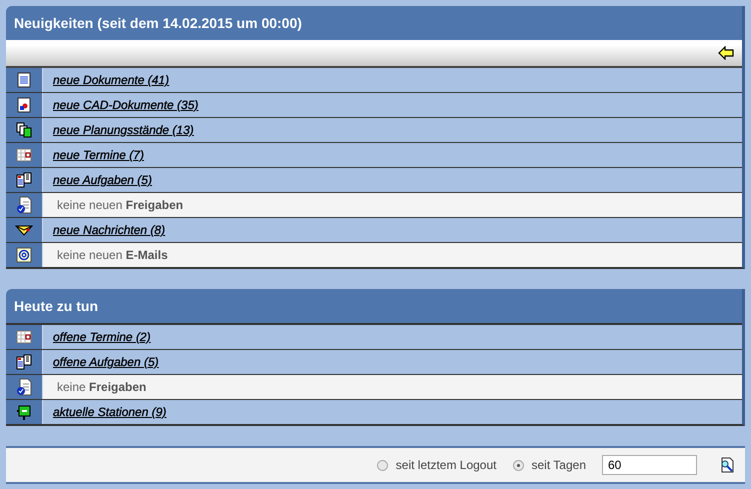  I want to click on status-text: keine neuen E-Mails, so click(112, 255).